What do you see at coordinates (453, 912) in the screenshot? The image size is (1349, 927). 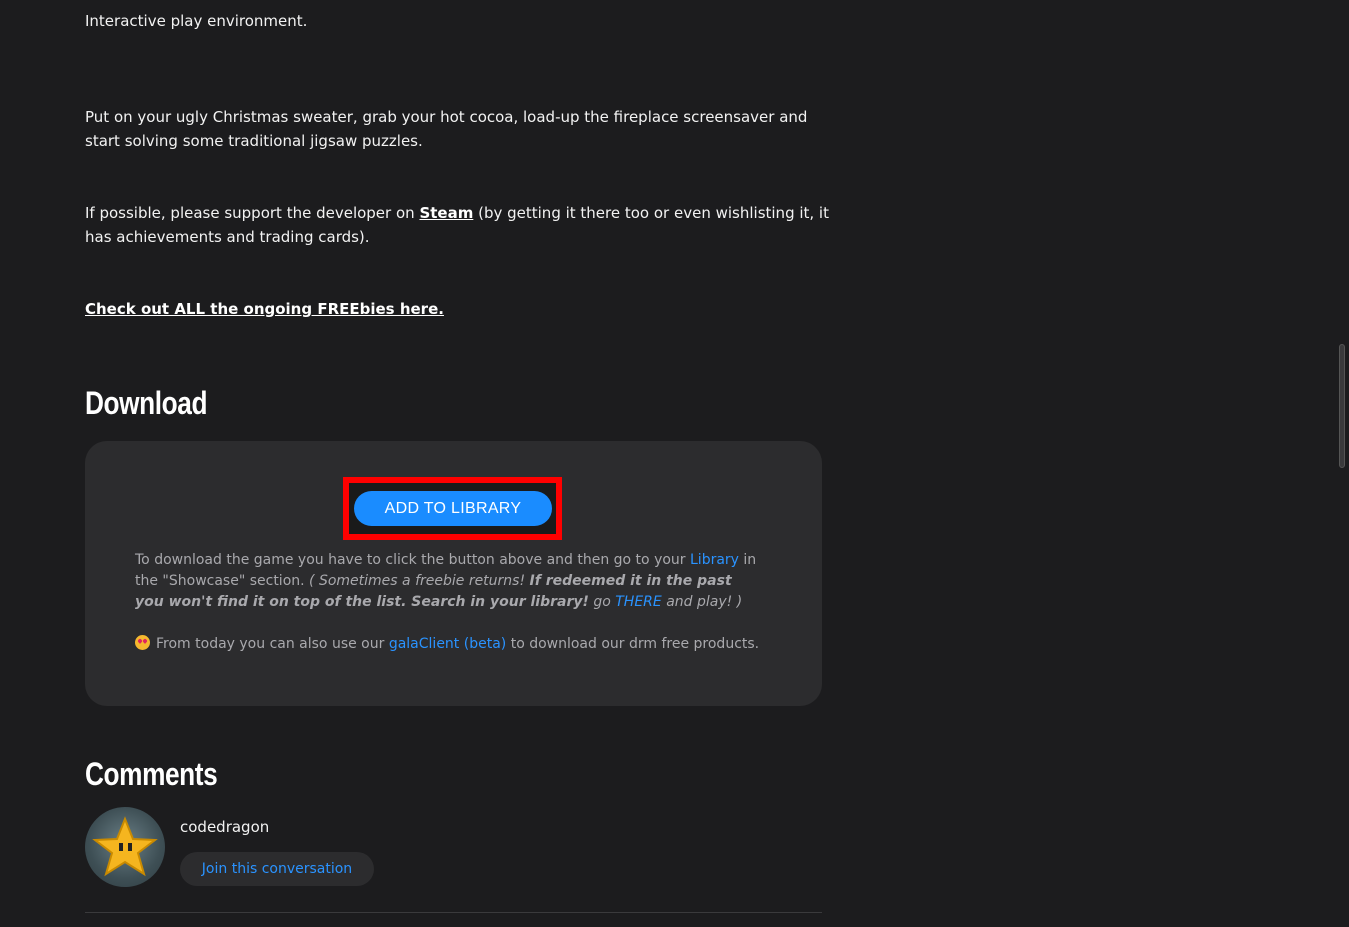 I see `divider` at bounding box center [453, 912].